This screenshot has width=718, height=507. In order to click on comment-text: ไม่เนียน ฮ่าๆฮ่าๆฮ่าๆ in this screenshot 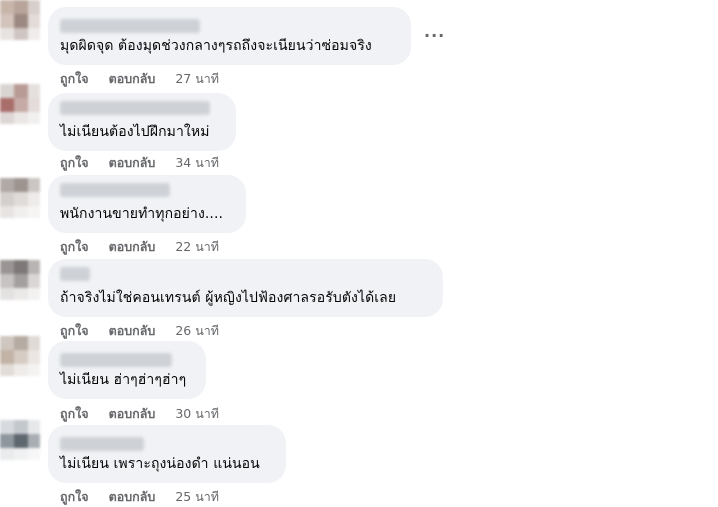, I will do `click(123, 380)`.